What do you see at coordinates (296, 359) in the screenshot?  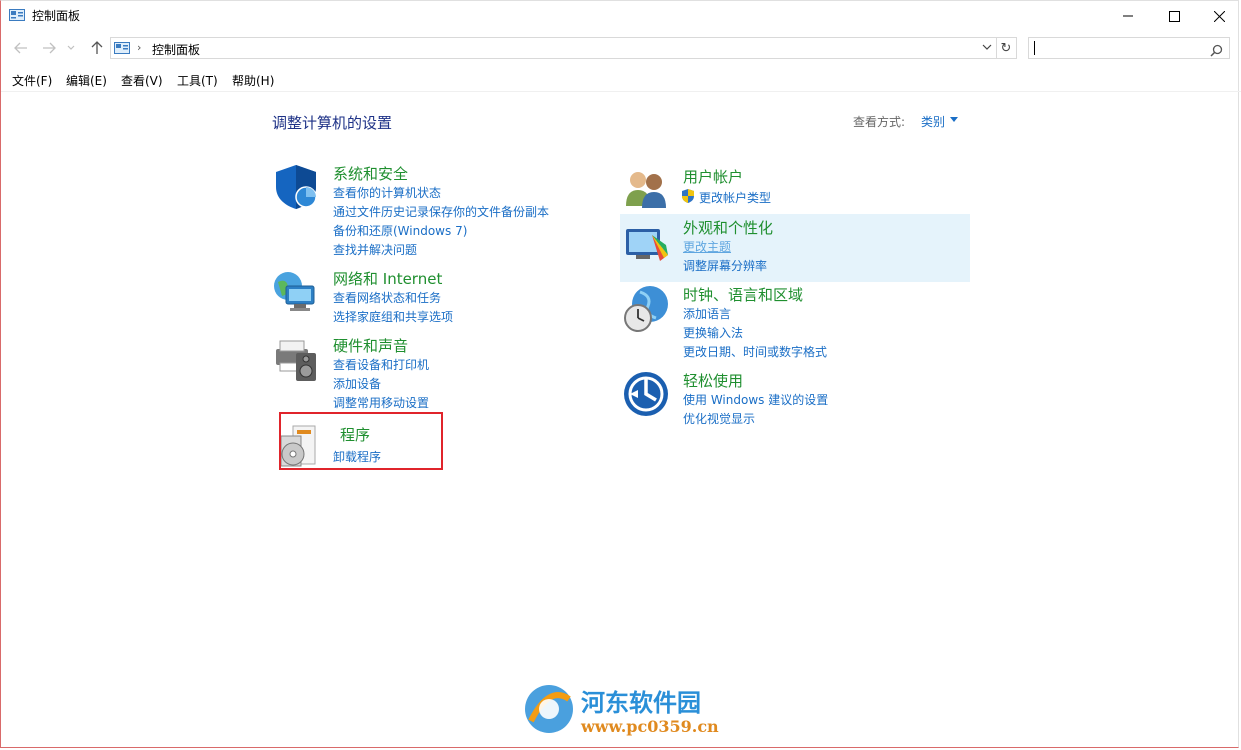 I see `printer-speaker-icon` at bounding box center [296, 359].